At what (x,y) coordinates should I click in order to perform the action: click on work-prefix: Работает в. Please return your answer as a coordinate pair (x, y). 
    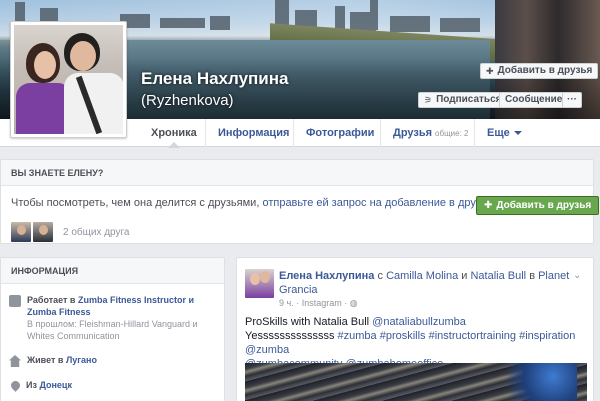
    Looking at the image, I should click on (51, 300).